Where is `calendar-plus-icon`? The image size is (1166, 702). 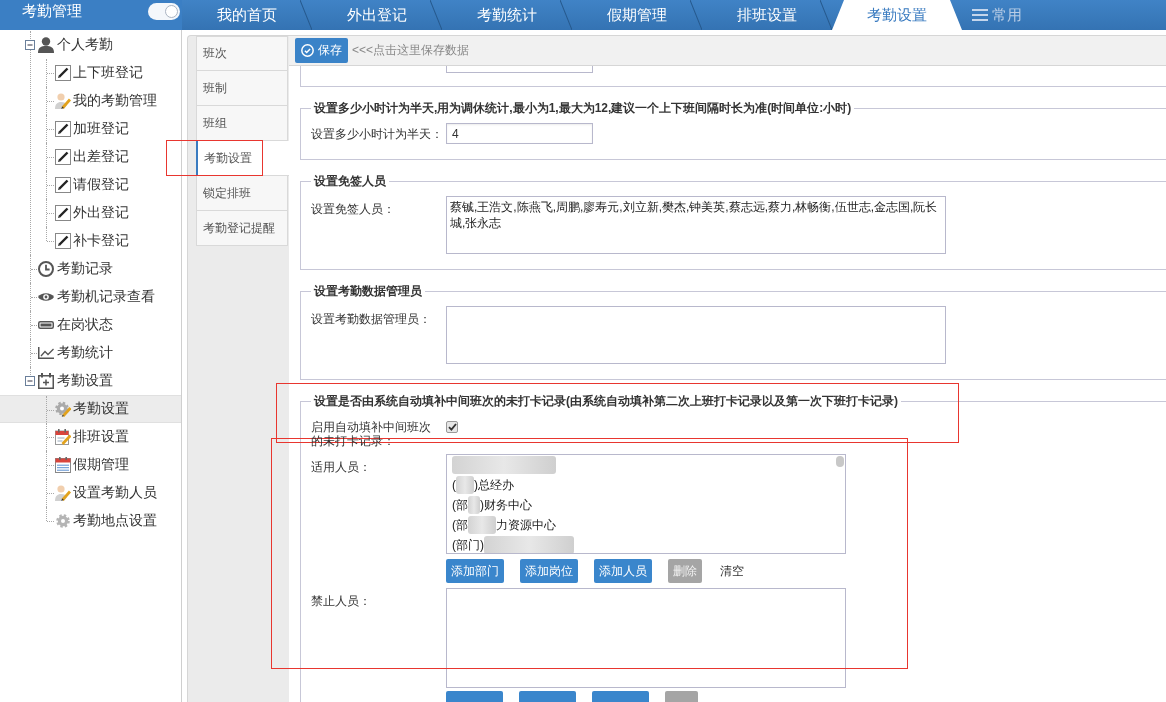 calendar-plus-icon is located at coordinates (46, 381).